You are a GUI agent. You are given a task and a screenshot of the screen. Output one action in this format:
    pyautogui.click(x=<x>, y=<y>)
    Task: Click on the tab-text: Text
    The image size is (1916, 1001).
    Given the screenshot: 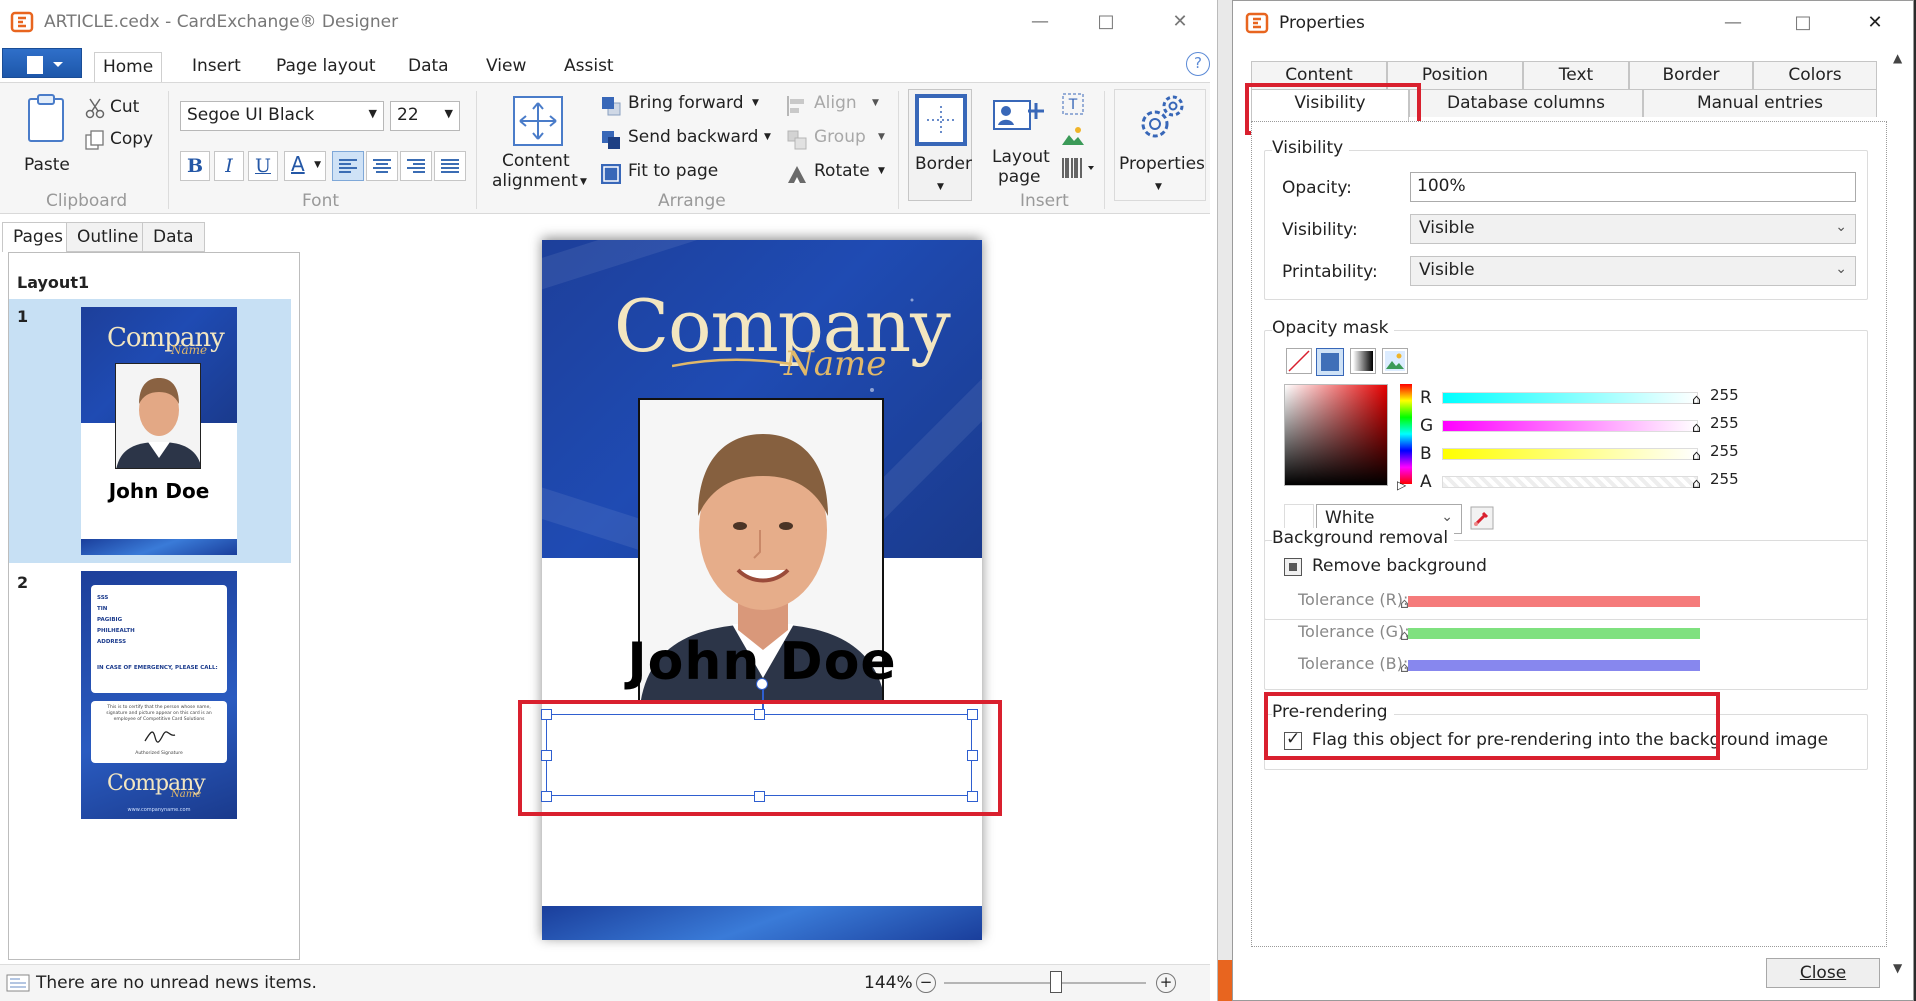 What is the action you would take?
    pyautogui.click(x=1576, y=75)
    